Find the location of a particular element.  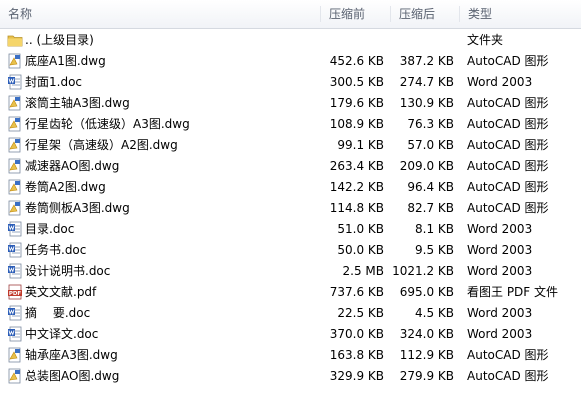

compressed-after-size: 387.2 KB is located at coordinates (426, 61).